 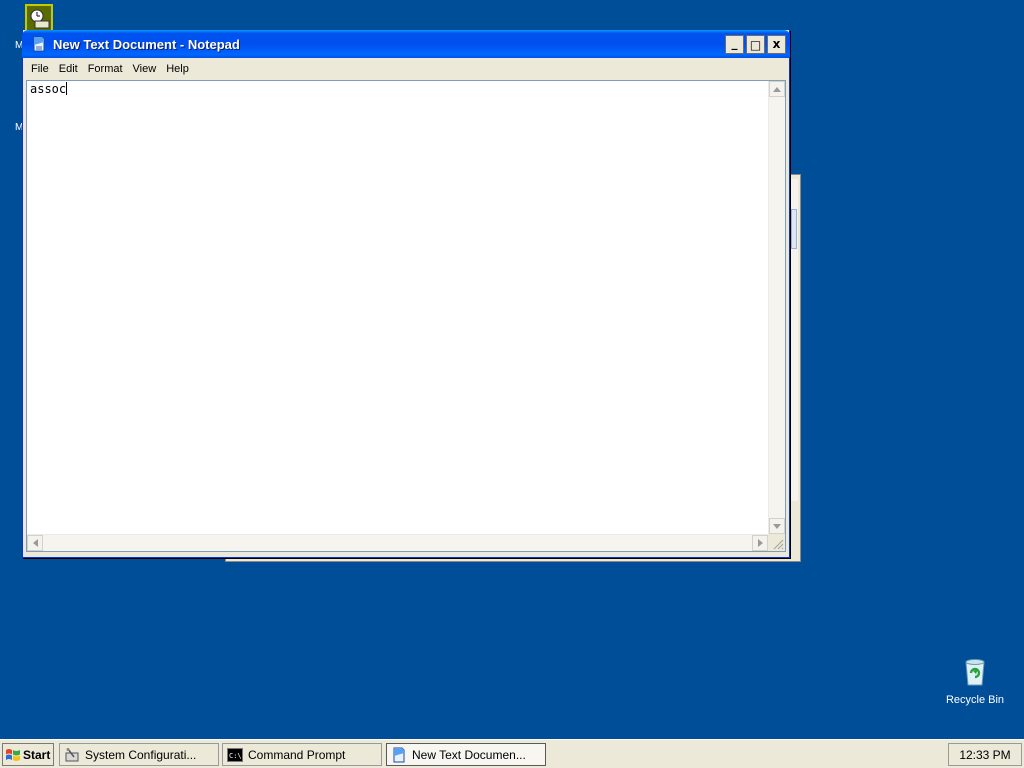 I want to click on scrollbar-thumb, so click(x=794, y=229).